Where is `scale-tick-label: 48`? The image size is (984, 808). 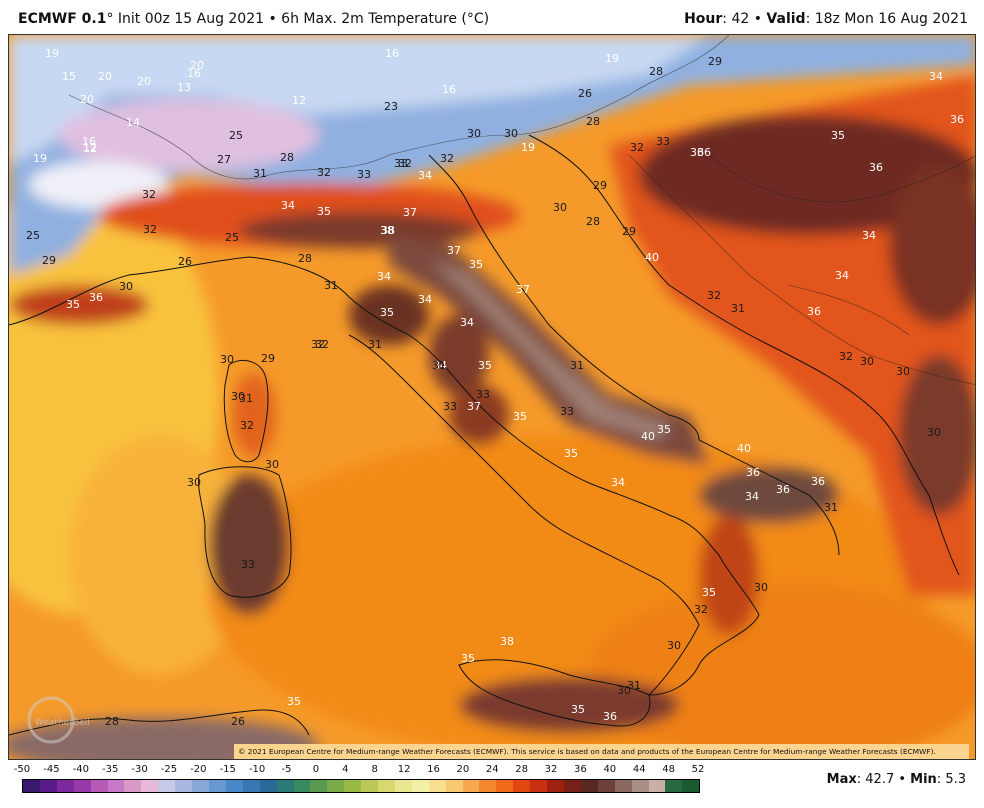
scale-tick-label: 48 is located at coordinates (668, 769).